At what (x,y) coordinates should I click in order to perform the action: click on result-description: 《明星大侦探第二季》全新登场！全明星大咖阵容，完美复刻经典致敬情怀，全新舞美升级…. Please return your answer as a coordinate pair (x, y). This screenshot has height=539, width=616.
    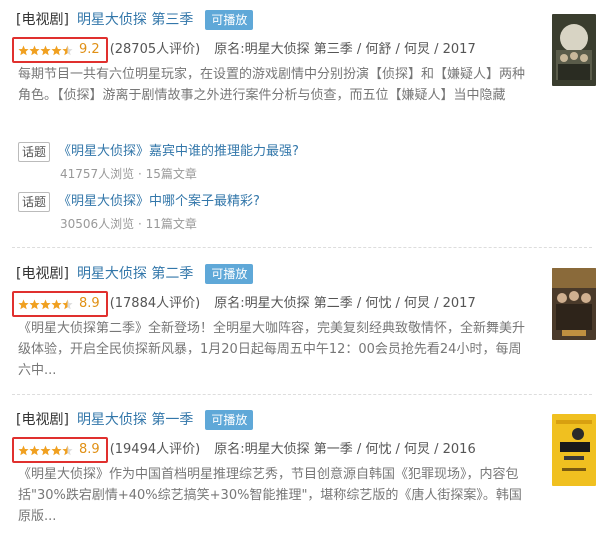
    Looking at the image, I should click on (272, 349).